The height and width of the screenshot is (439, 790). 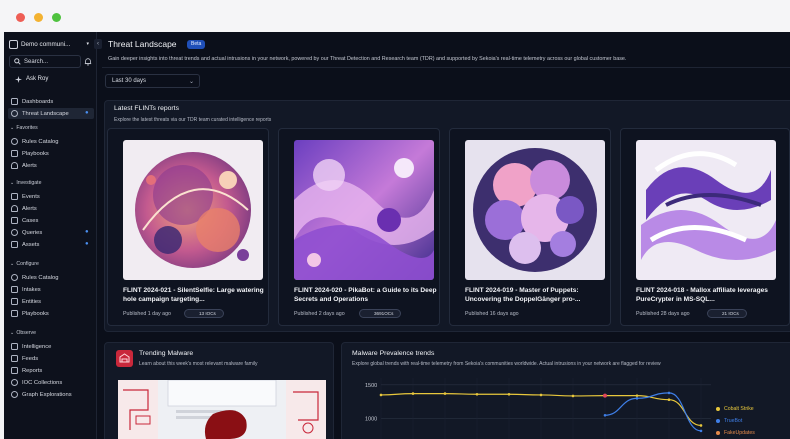 I want to click on sidebar-item-rules-catalog: Rules Catalog, so click(x=51, y=141).